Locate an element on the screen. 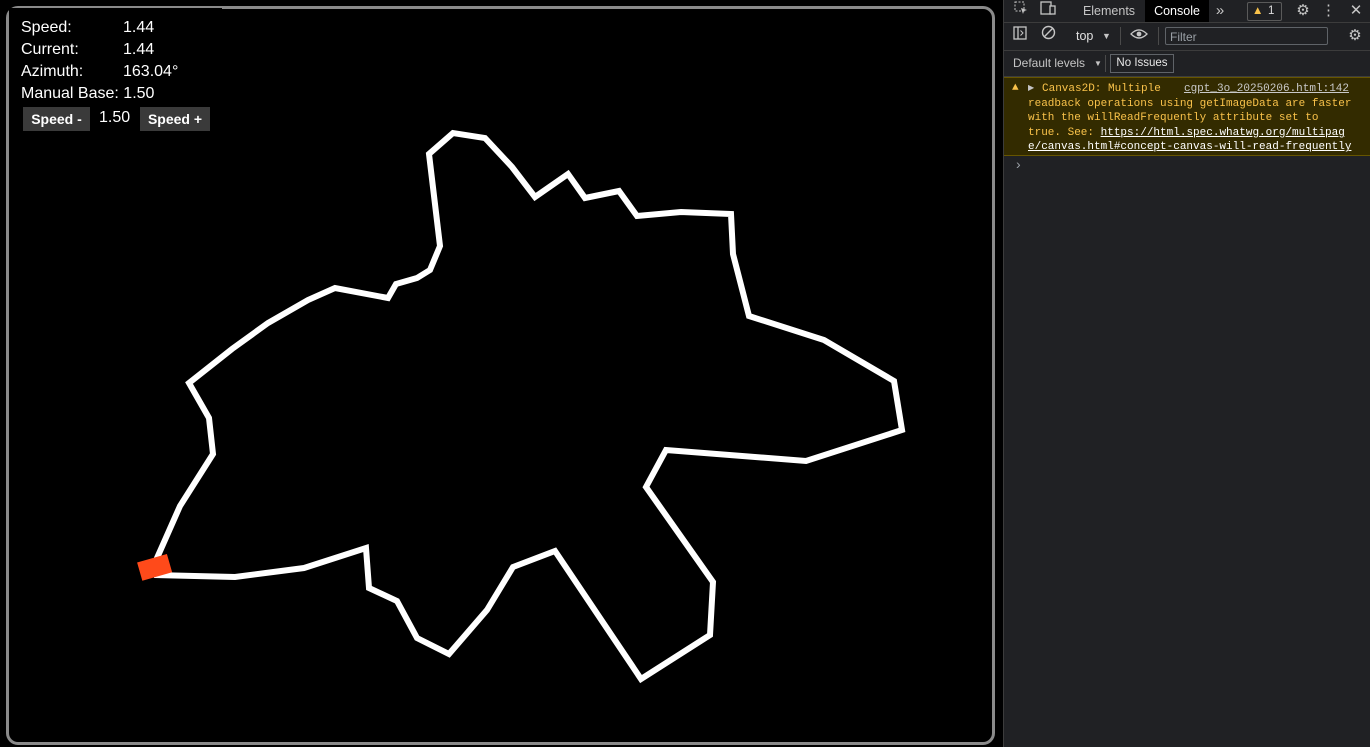 The width and height of the screenshot is (1370, 747). tab-elements: Elements is located at coordinates (1109, 11).